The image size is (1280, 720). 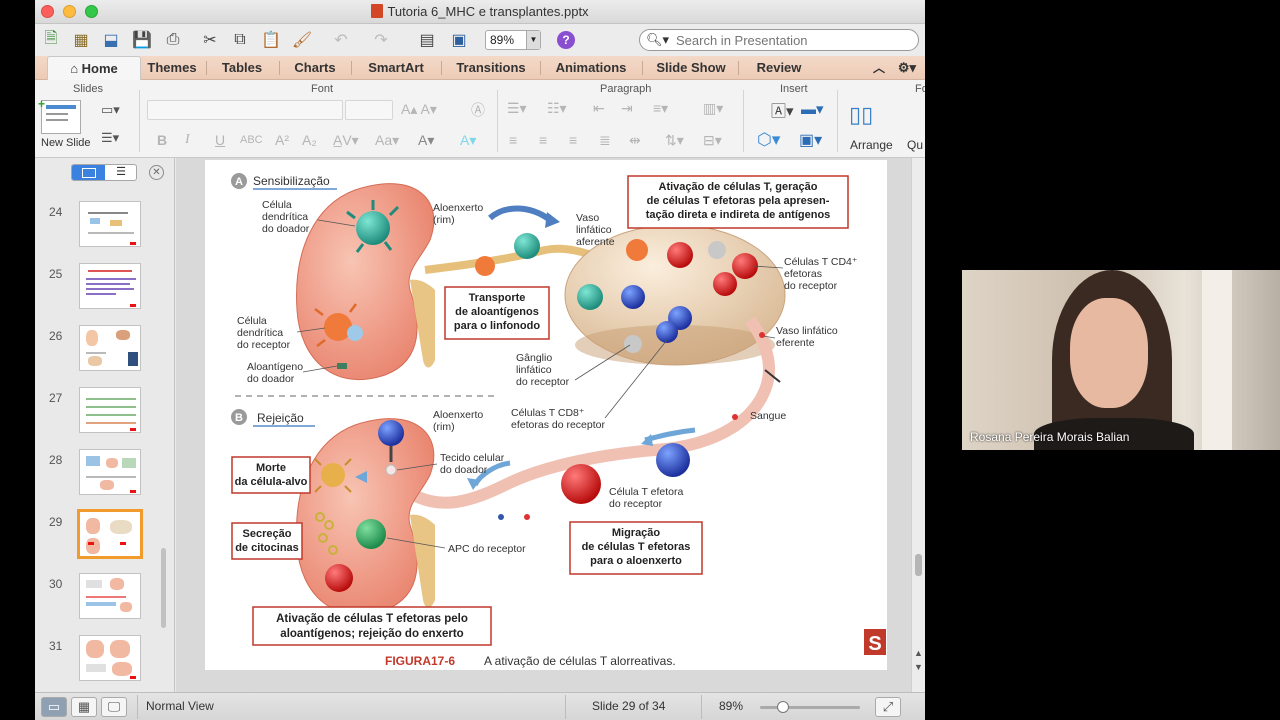 What do you see at coordinates (309, 140) in the screenshot?
I see `subscript-icon: A₂` at bounding box center [309, 140].